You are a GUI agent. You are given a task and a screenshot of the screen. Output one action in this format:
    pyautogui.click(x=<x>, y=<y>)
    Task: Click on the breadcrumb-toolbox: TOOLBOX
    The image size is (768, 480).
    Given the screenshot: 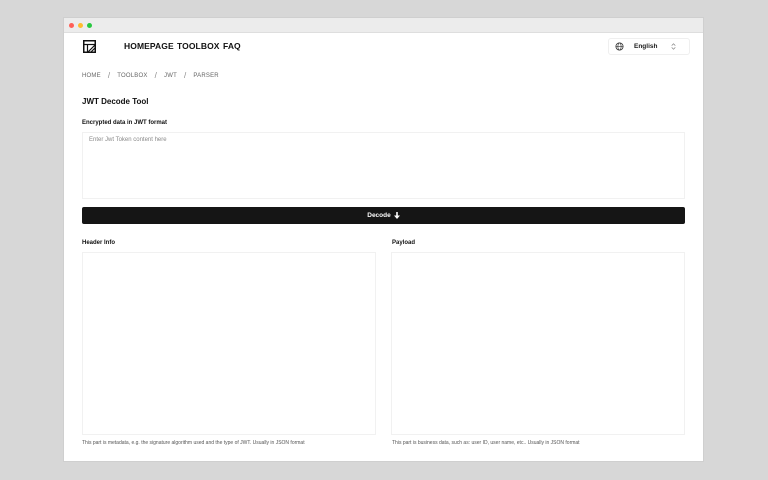 What is the action you would take?
    pyautogui.click(x=132, y=76)
    